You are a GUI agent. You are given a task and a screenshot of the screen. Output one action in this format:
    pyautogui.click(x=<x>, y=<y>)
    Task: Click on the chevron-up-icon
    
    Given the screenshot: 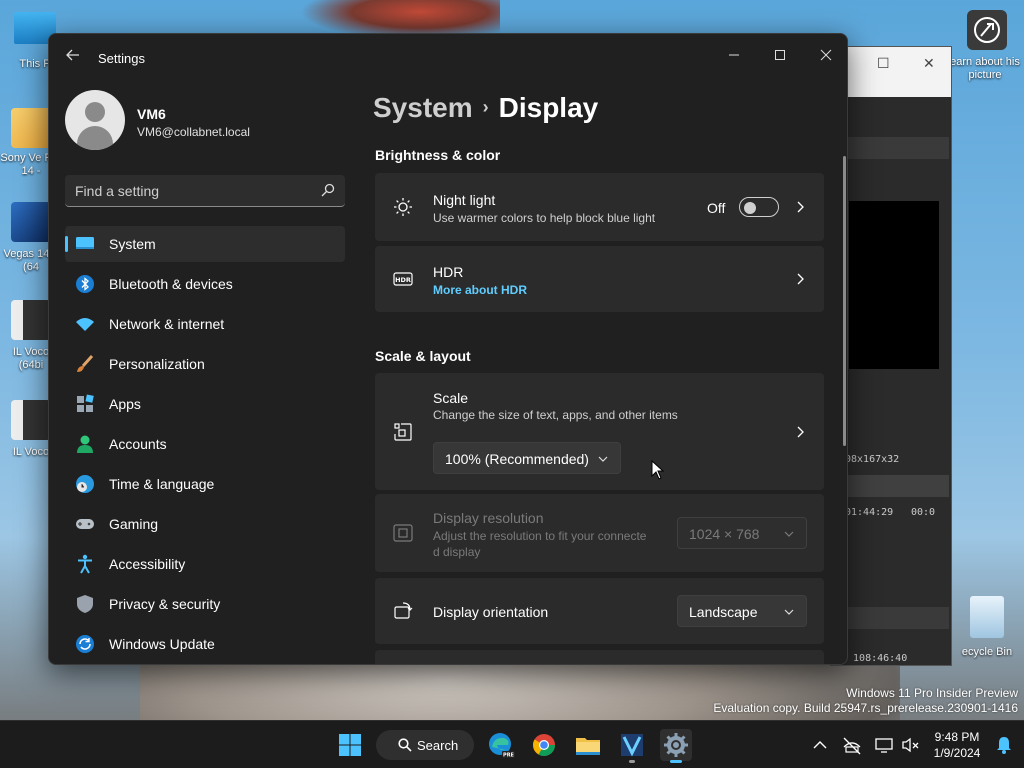 What is the action you would take?
    pyautogui.click(x=820, y=745)
    